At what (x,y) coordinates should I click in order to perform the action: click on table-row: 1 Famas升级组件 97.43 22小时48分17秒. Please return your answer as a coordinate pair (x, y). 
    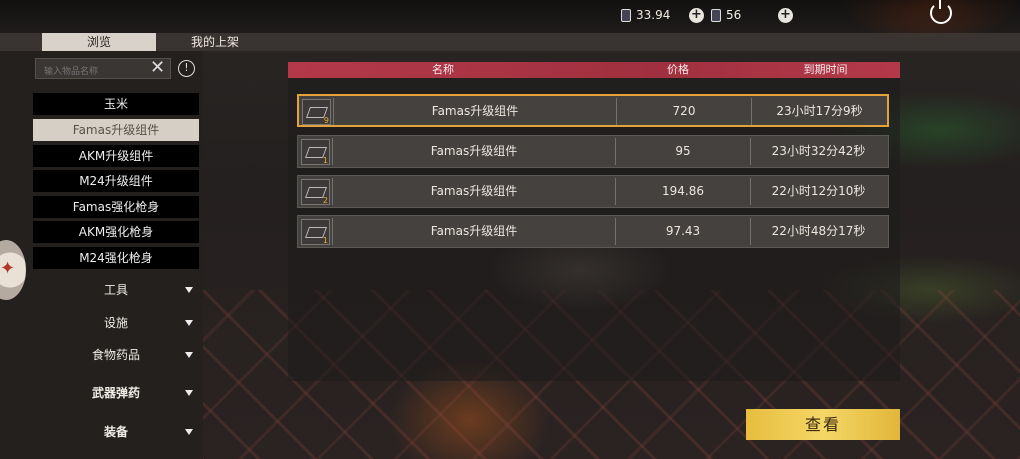
    Looking at the image, I should click on (593, 231).